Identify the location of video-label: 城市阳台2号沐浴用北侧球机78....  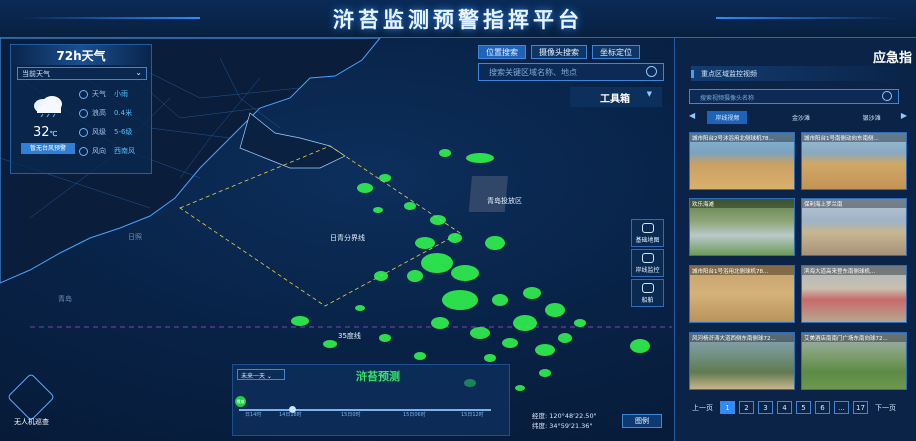
(742, 137).